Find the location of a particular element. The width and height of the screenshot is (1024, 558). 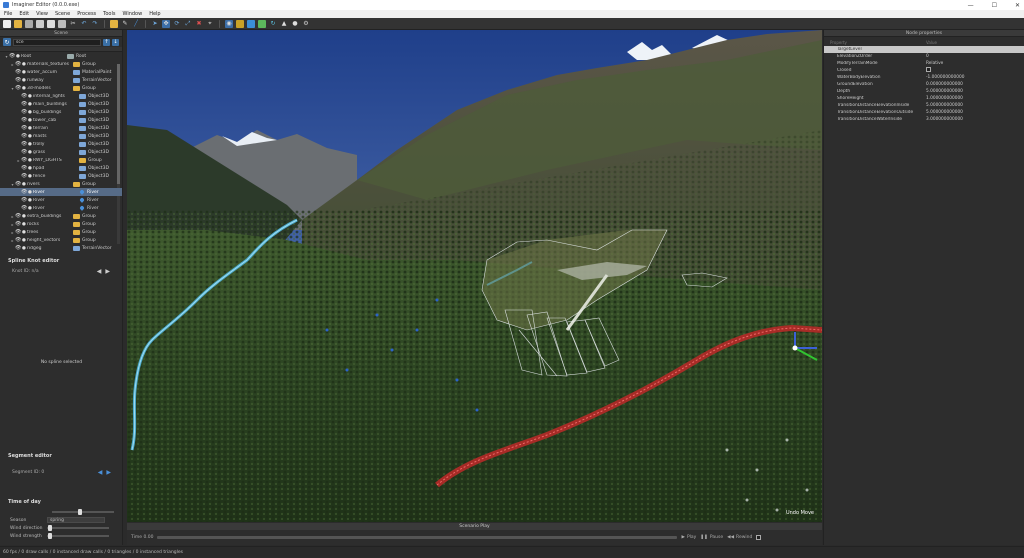

property-value: 0.000000000000 is located at coordinates (944, 84).